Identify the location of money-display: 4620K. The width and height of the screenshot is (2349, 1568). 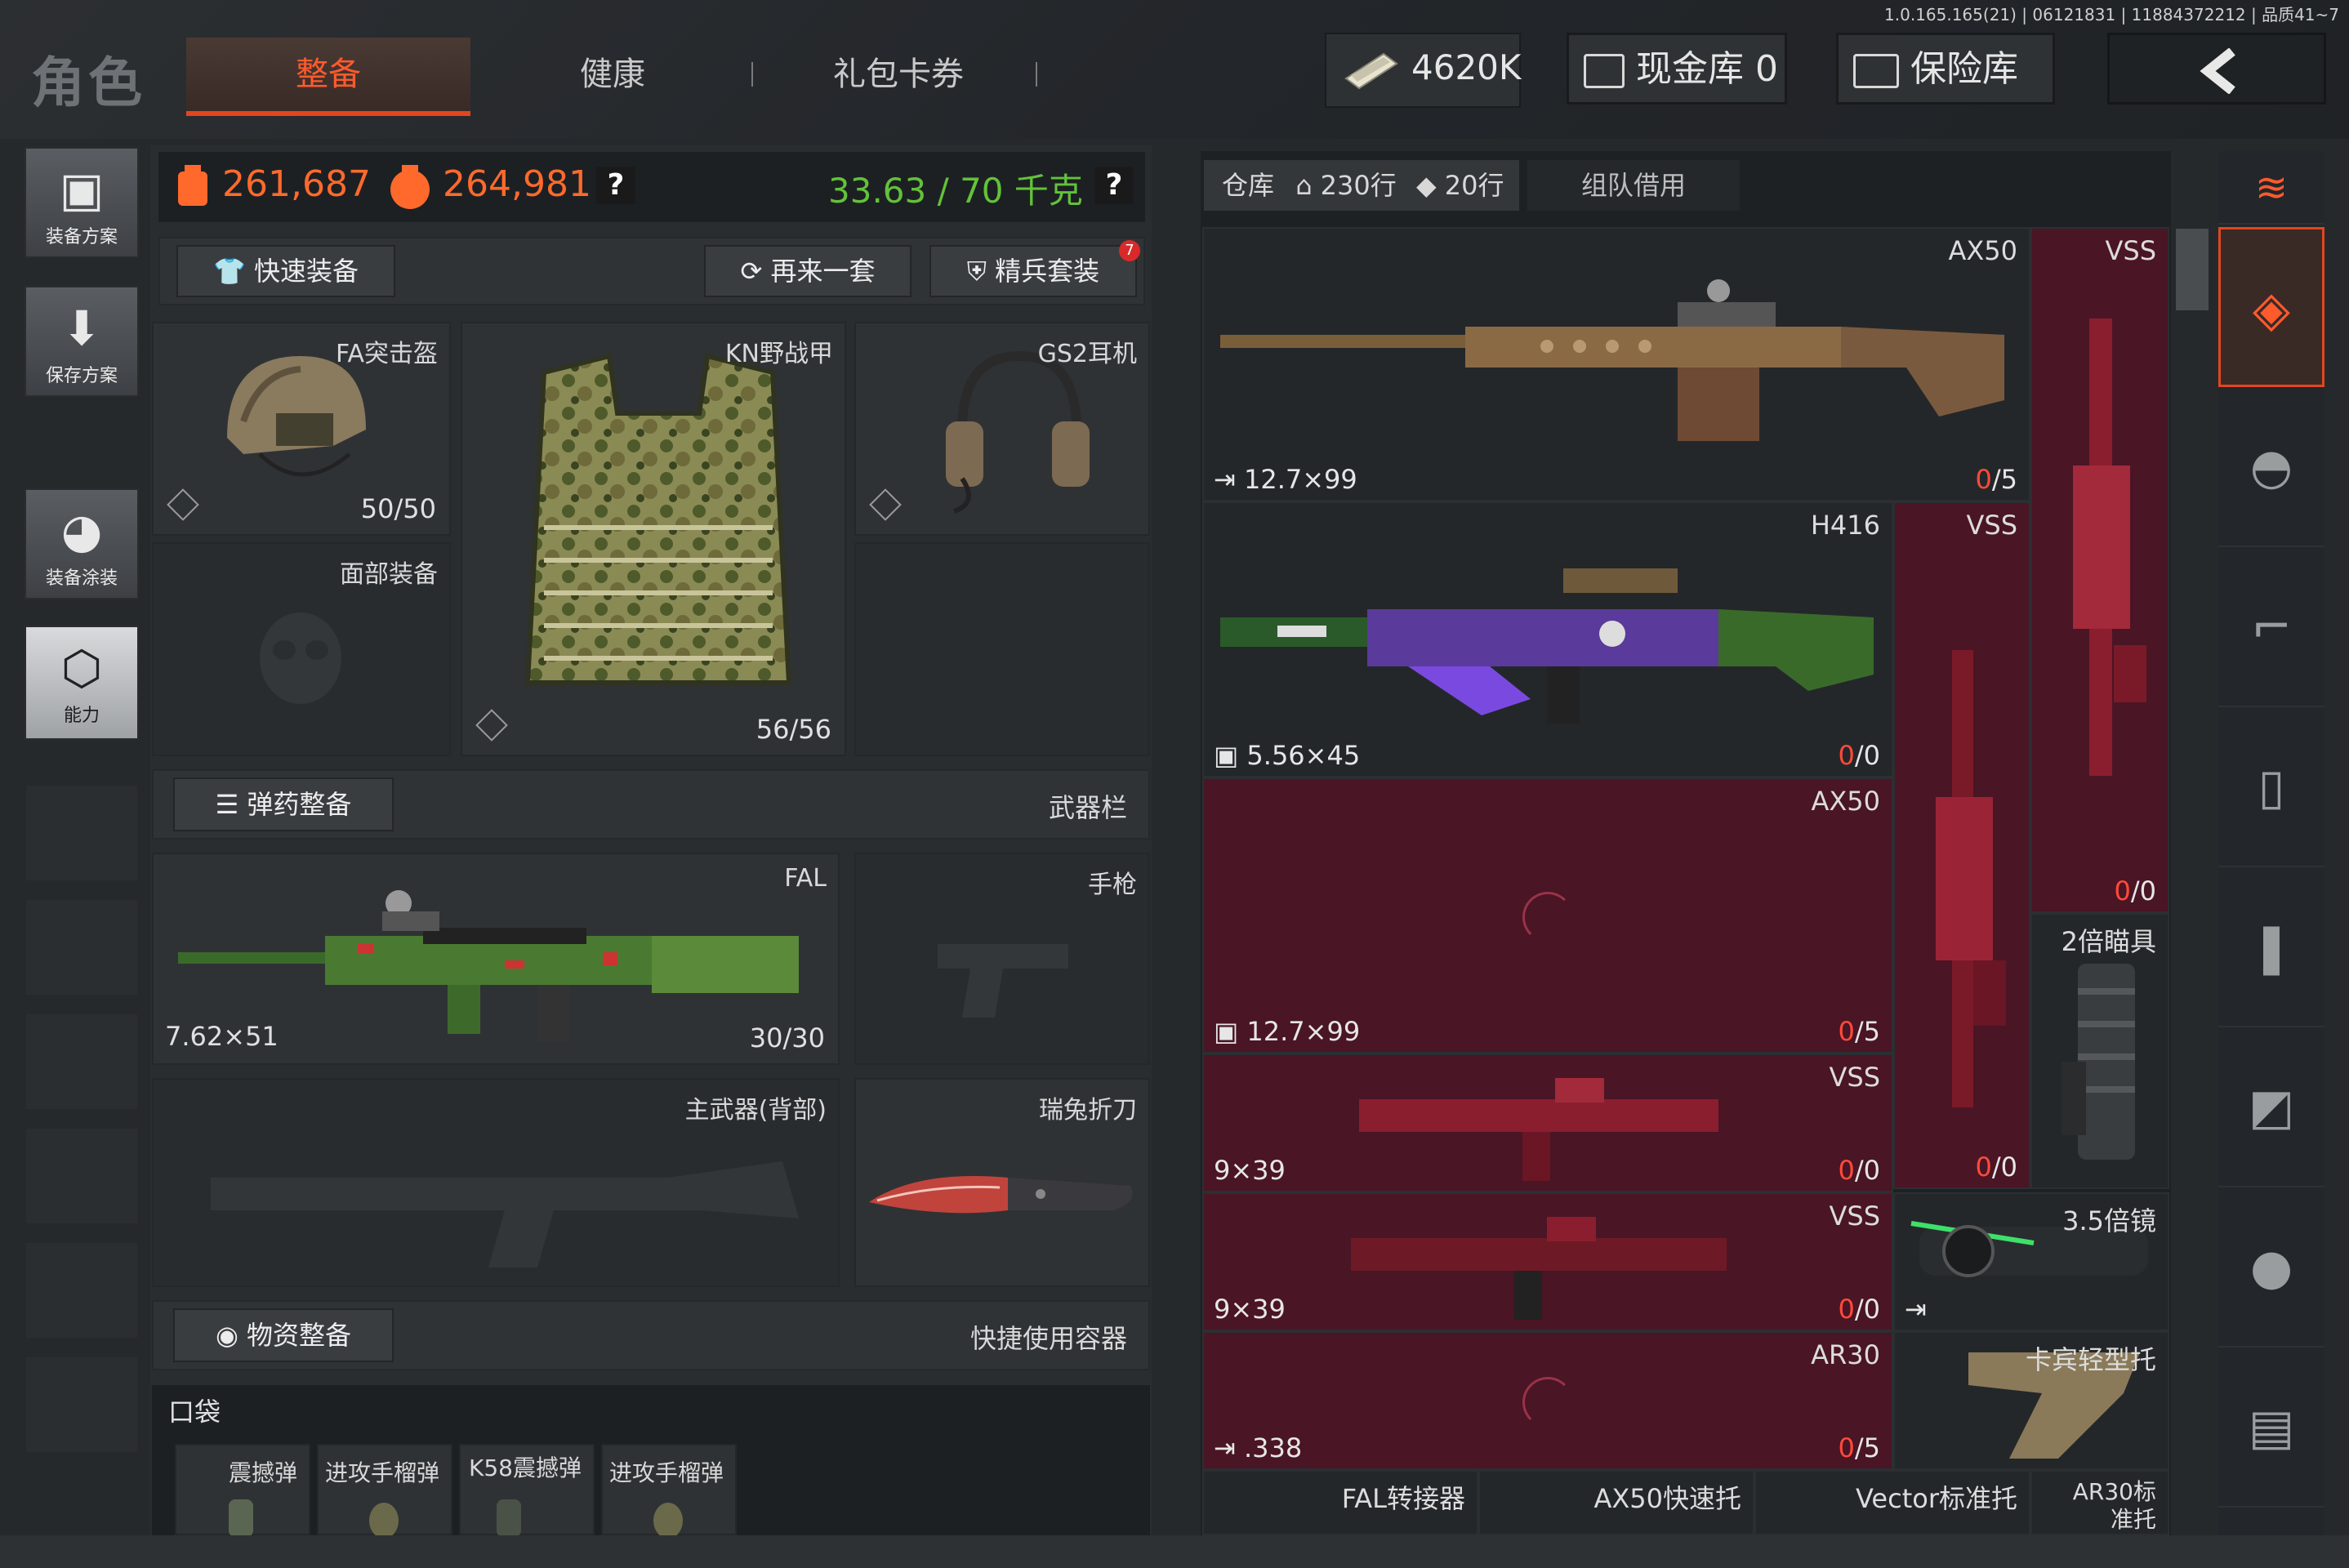
(1423, 70).